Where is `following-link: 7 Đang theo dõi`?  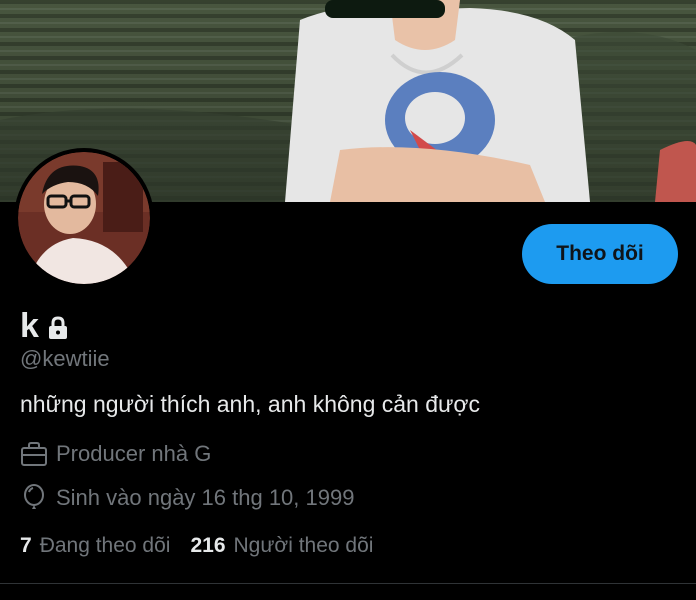 following-link: 7 Đang theo dõi is located at coordinates (95, 546).